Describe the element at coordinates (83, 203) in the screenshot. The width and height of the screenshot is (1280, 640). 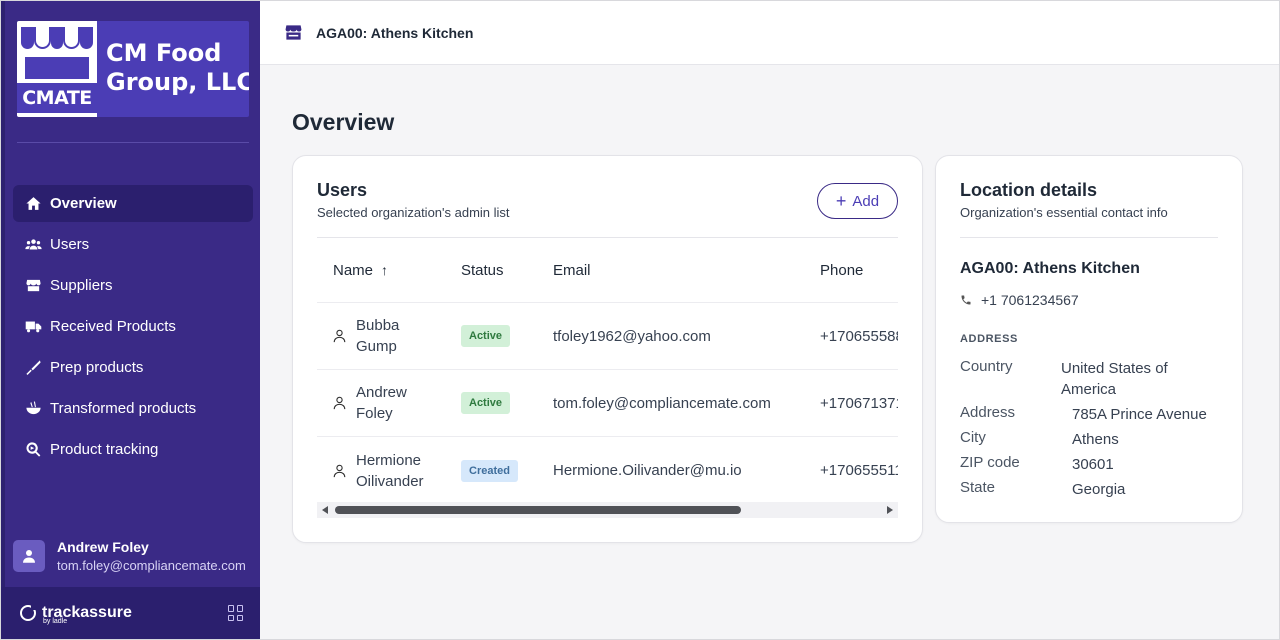
I see `sidebar-item-label: Overview` at that location.